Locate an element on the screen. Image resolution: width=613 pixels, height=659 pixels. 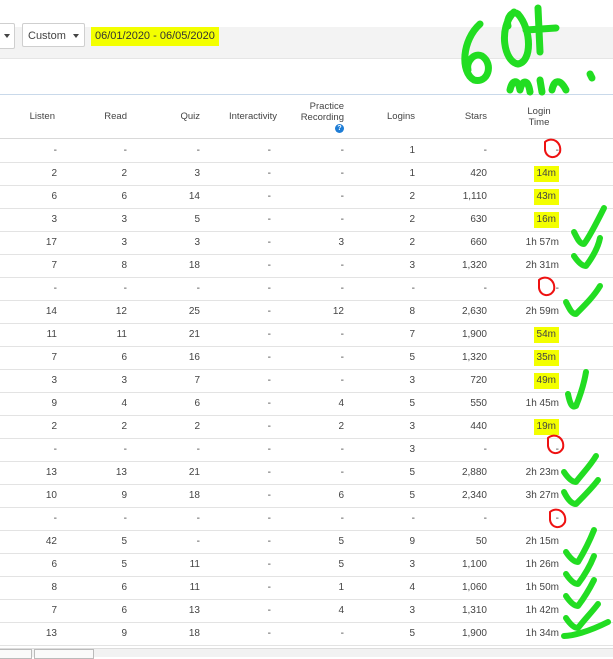
table-row: 10 9 18 - 6 5 2,340 3h 27m is located at coordinates (306, 496).